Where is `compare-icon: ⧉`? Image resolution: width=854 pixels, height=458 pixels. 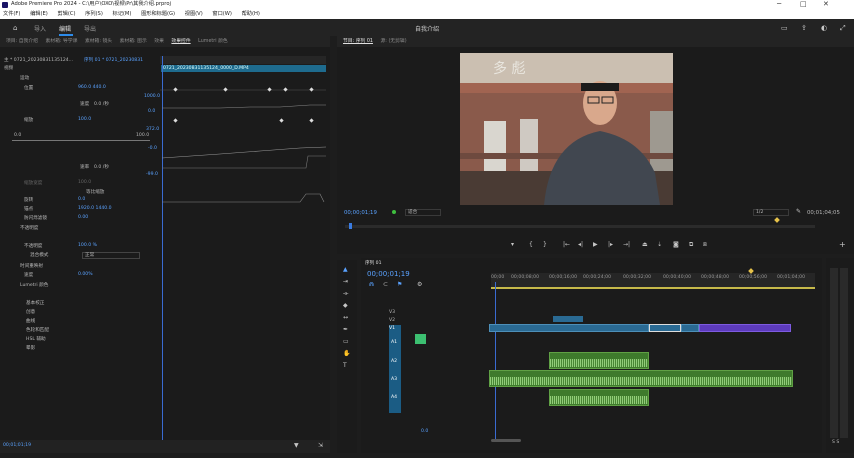 compare-icon: ⧉ is located at coordinates (691, 245).